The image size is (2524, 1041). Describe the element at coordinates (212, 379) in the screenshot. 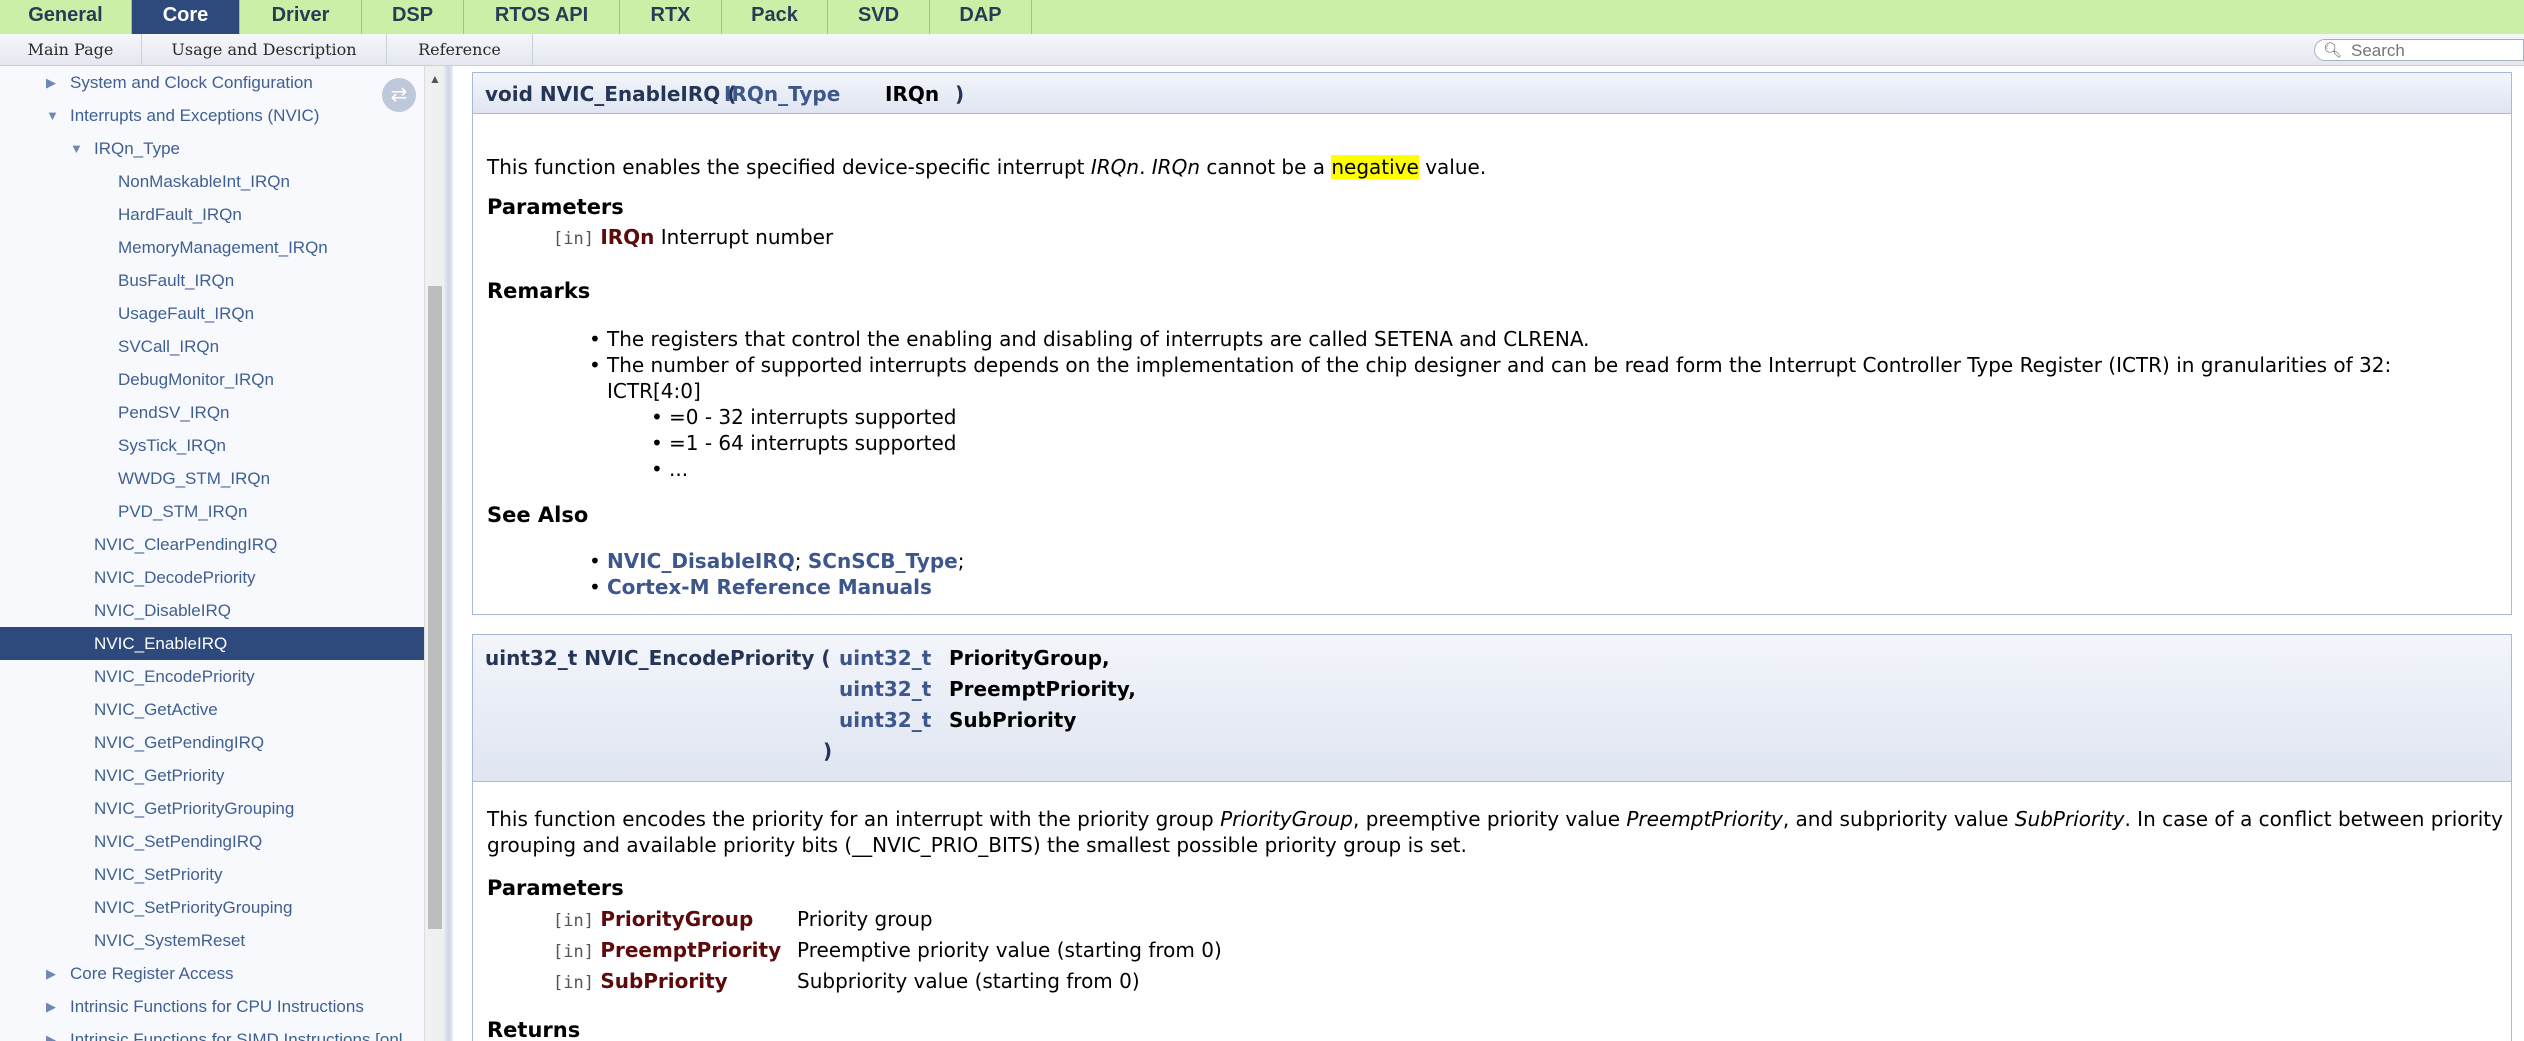

I see `sidebar-item-debugmonitor: DebugMonitor_IRQn` at that location.